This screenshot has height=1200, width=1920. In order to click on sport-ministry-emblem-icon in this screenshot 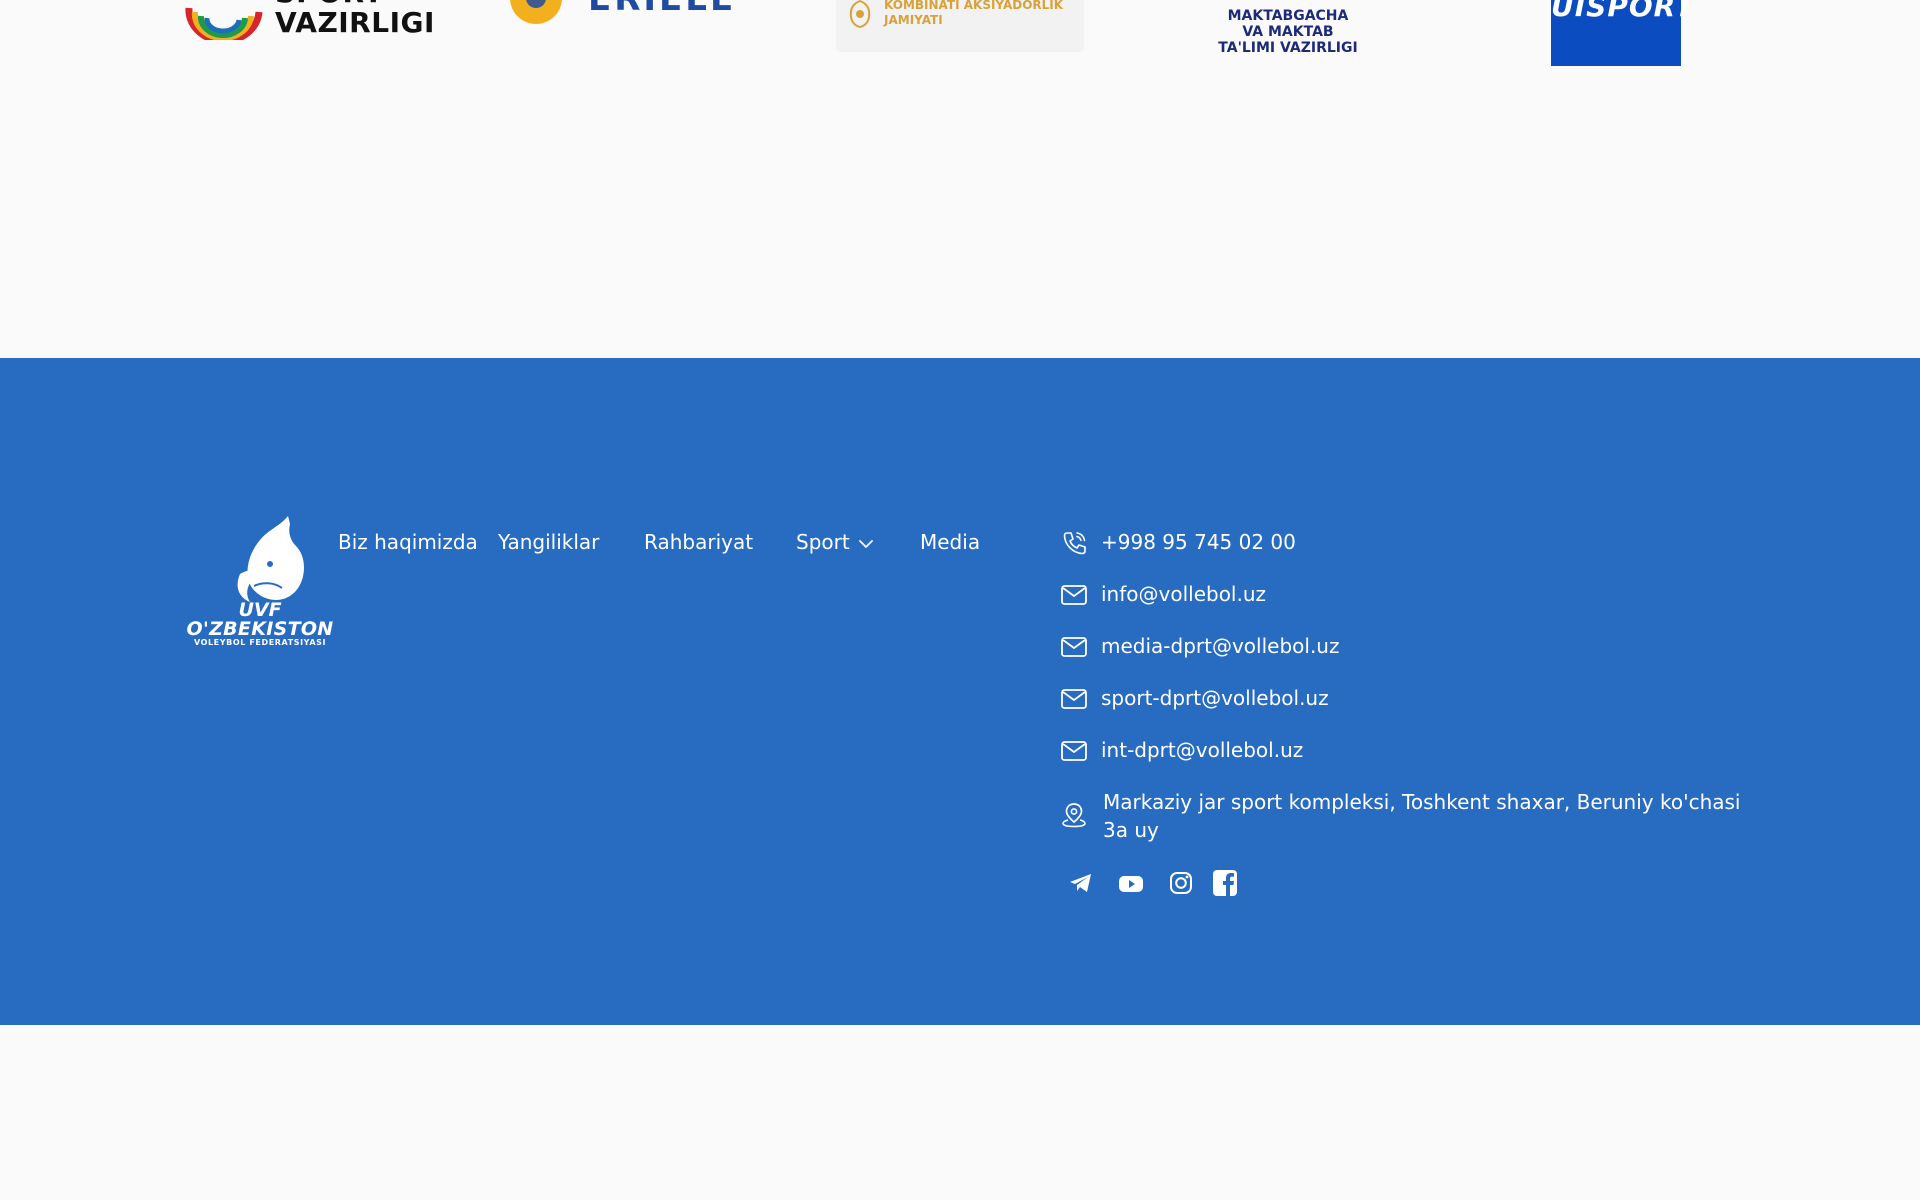, I will do `click(224, 23)`.